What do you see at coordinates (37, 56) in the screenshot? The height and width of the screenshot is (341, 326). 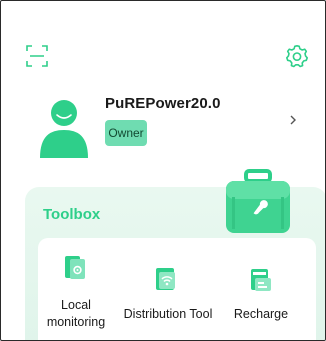 I see `scan-icon` at bounding box center [37, 56].